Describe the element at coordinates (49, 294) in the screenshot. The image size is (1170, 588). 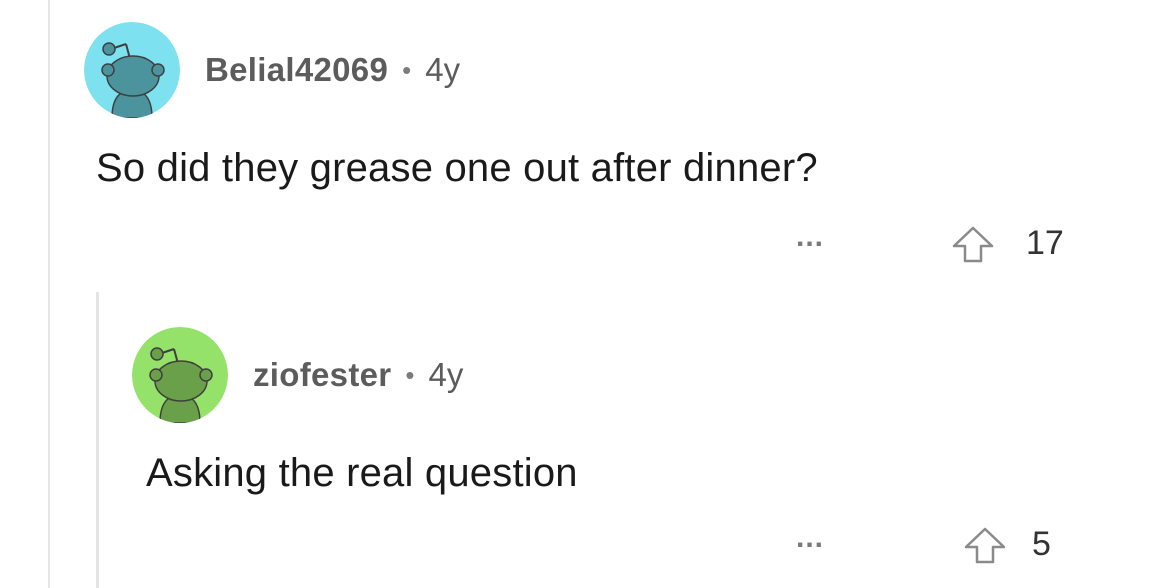
I see `thread-line` at that location.